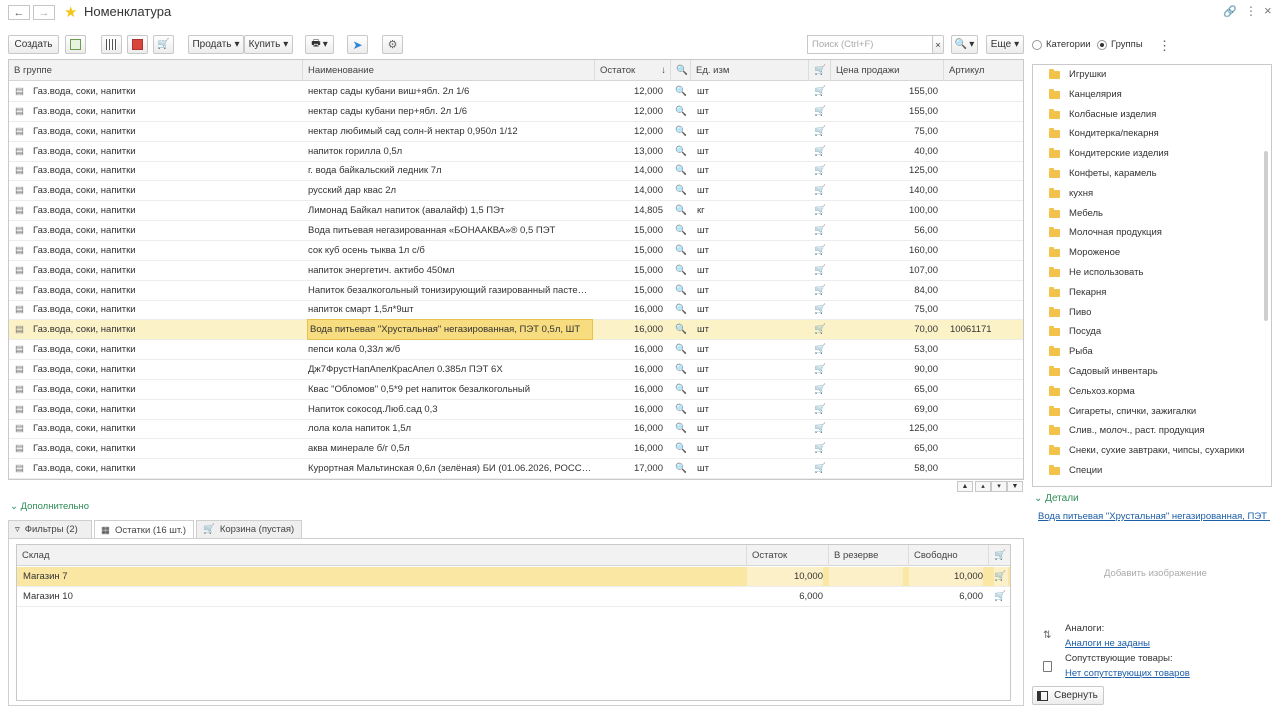 Image resolution: width=1280 pixels, height=708 pixels. I want to click on tree-item: Посуда, so click(1149, 332).